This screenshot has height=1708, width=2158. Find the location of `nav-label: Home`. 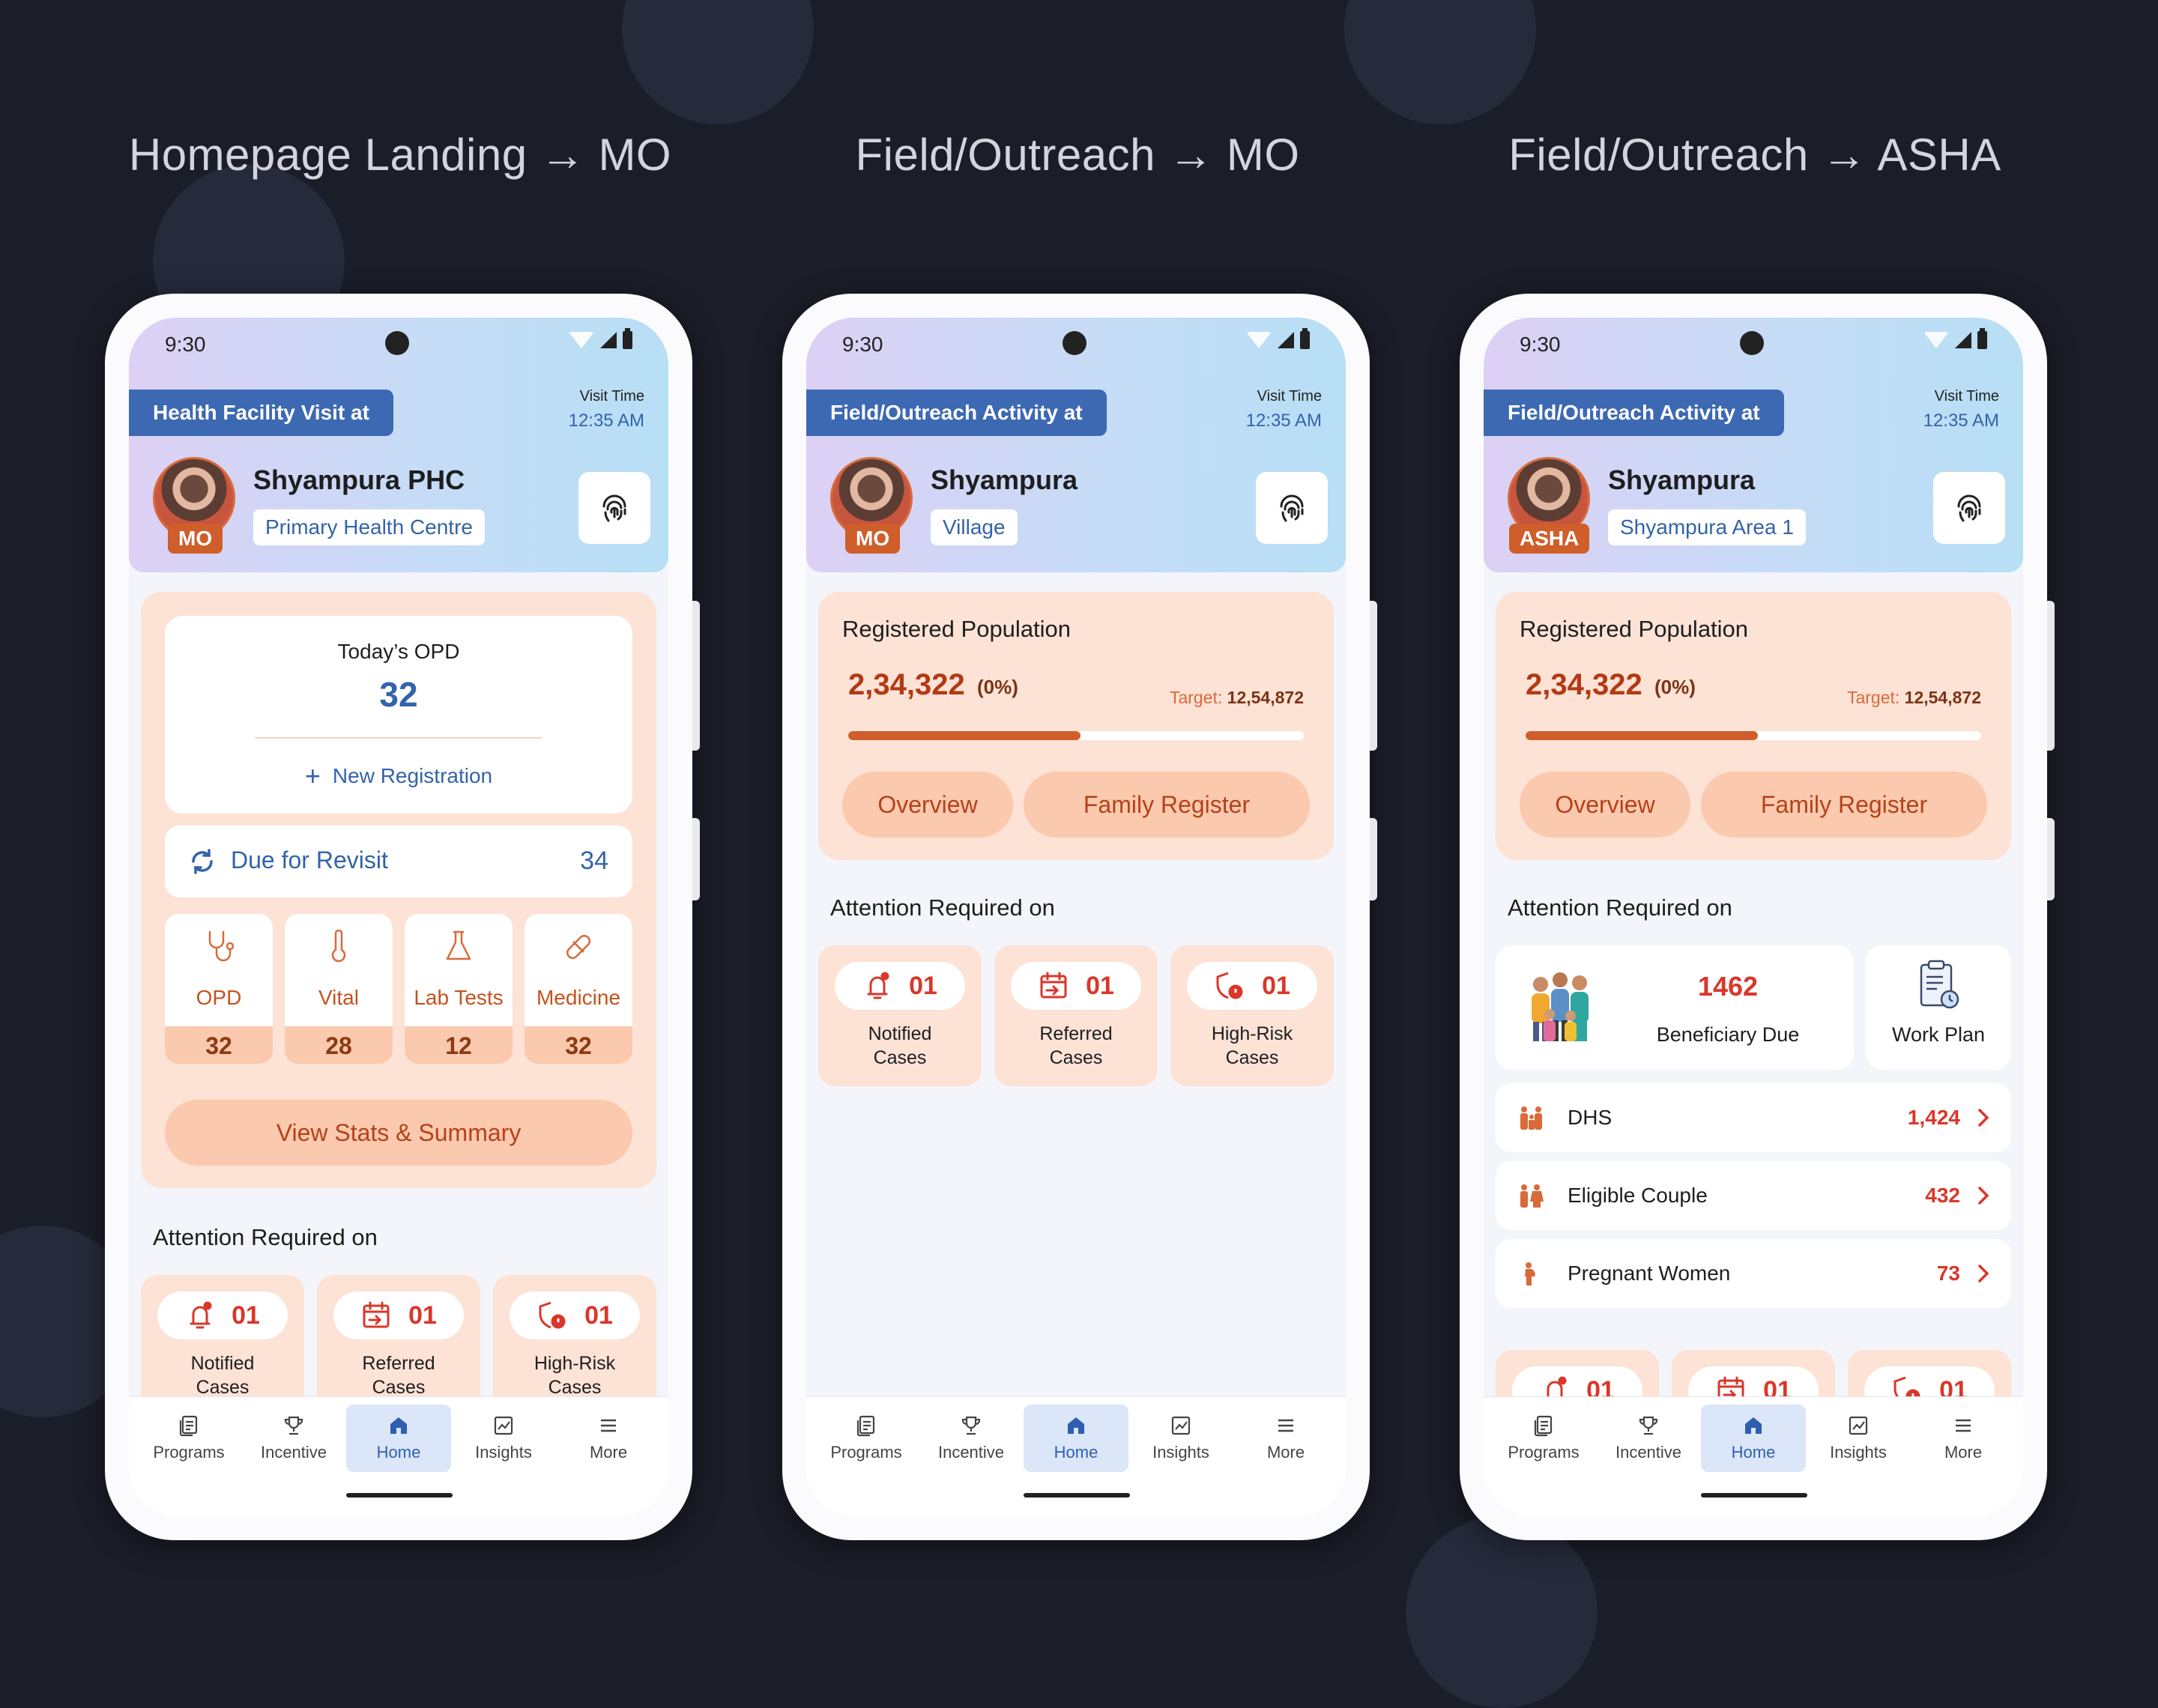

nav-label: Home is located at coordinates (398, 1452).